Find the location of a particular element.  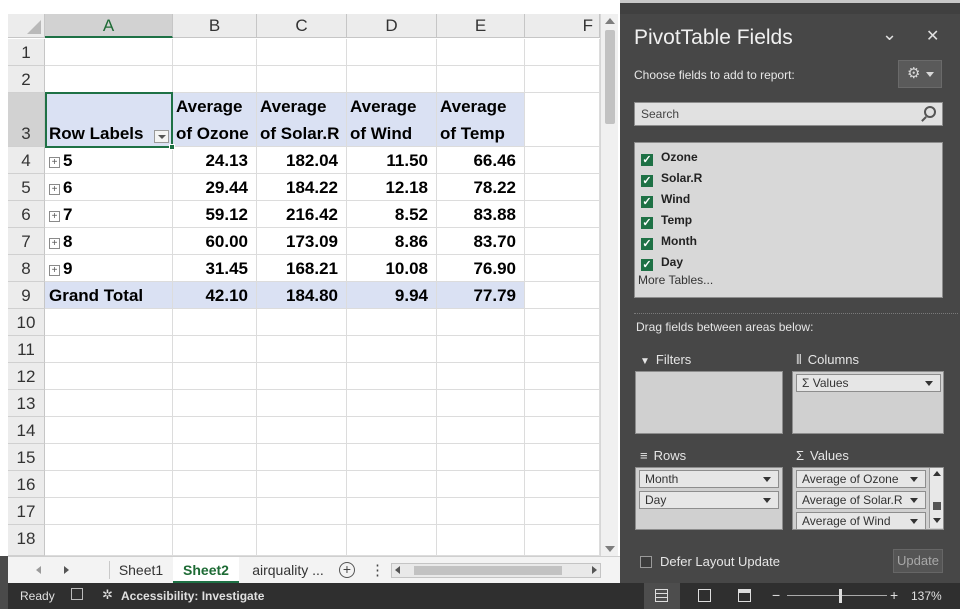

row-header-1: 1 is located at coordinates (26, 52).